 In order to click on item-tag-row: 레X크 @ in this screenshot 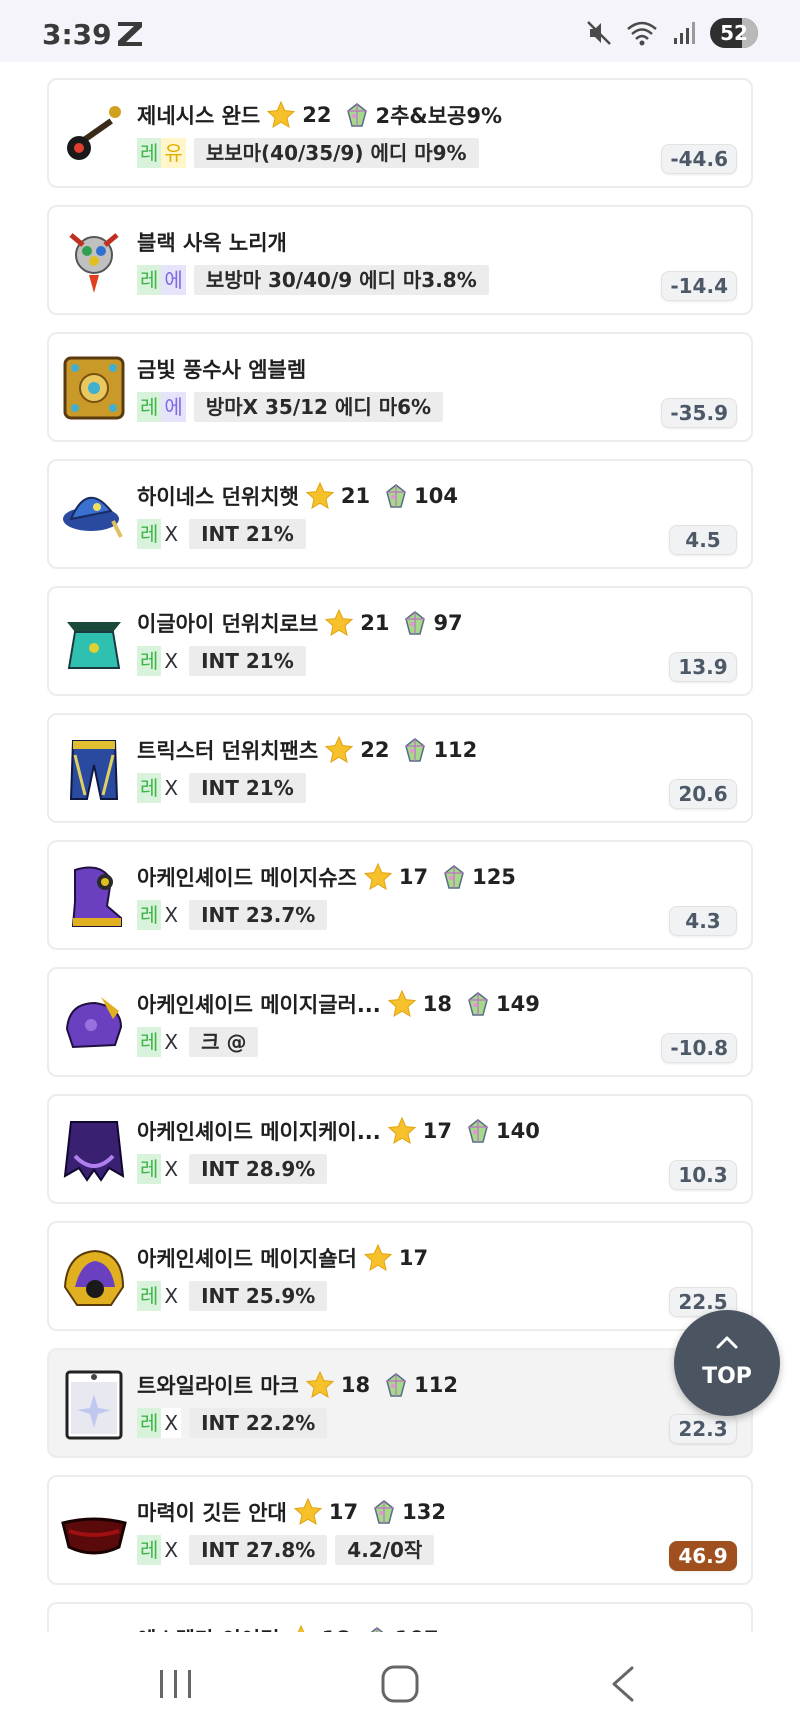, I will do `click(198, 1042)`.